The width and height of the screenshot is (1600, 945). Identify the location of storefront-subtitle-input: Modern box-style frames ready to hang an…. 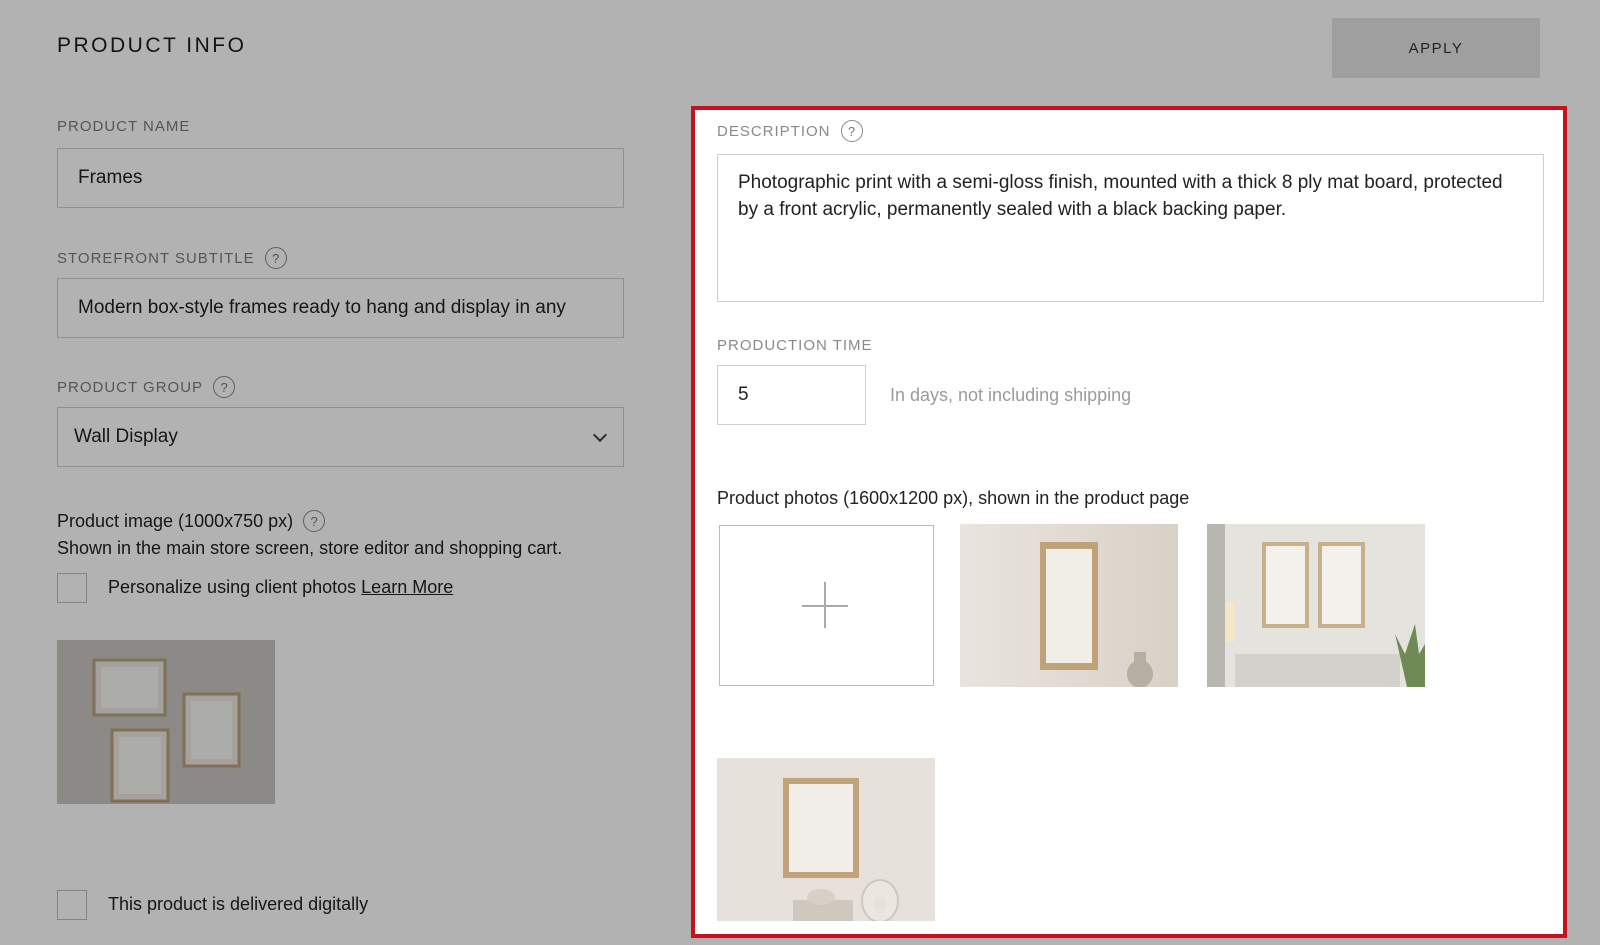
(340, 308).